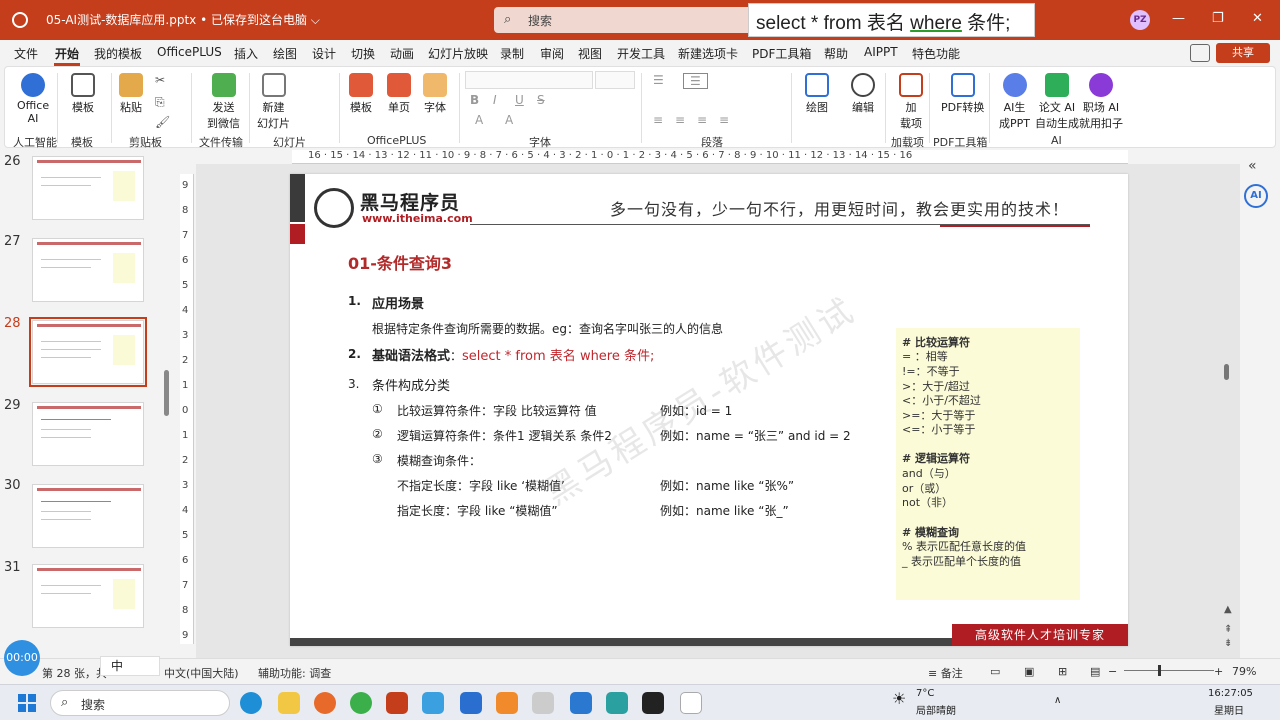  Describe the element at coordinates (1228, 629) in the screenshot. I see `prev-slide-icon: ⇞` at that location.